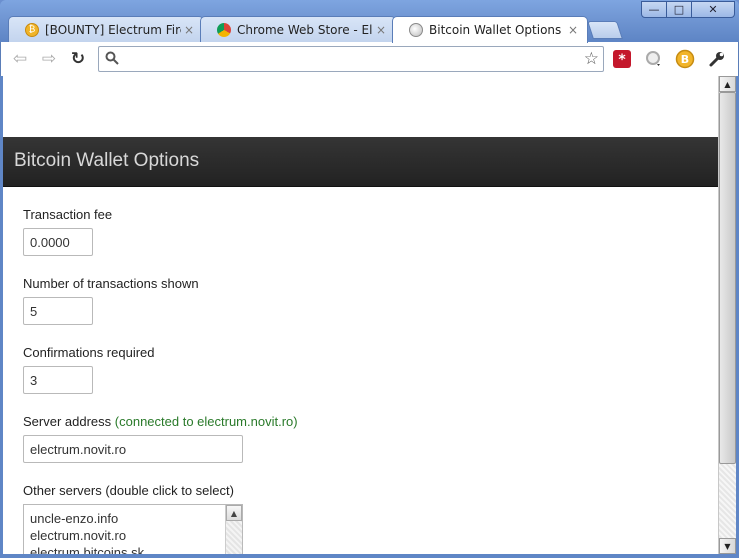 The image size is (739, 558). I want to click on forward-arrow-icon: ⇨, so click(49, 59).